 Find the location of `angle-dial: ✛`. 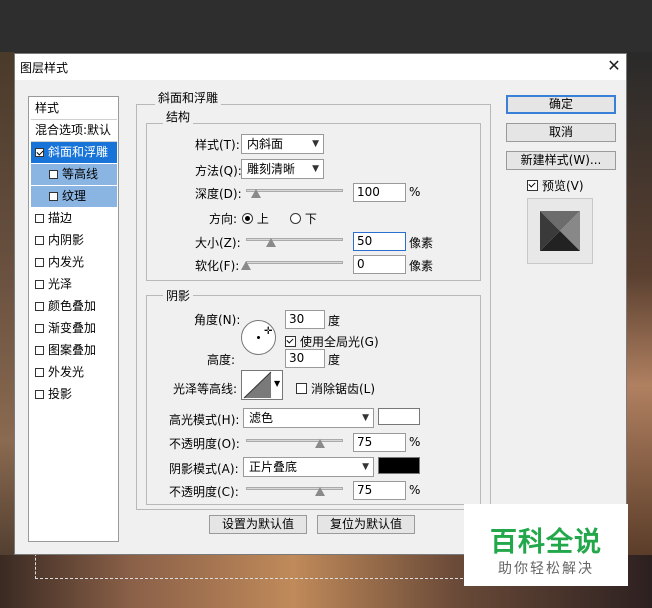

angle-dial: ✛ is located at coordinates (258, 337).